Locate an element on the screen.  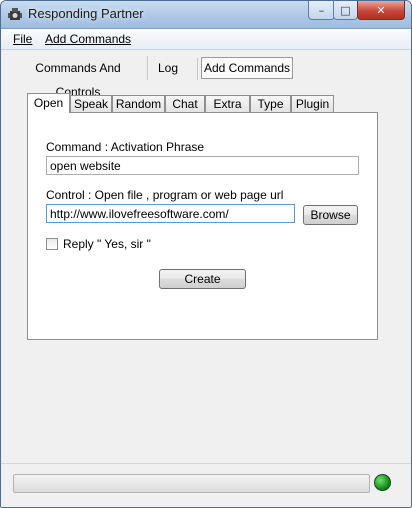
window-title: Responding Partner is located at coordinates (86, 13).